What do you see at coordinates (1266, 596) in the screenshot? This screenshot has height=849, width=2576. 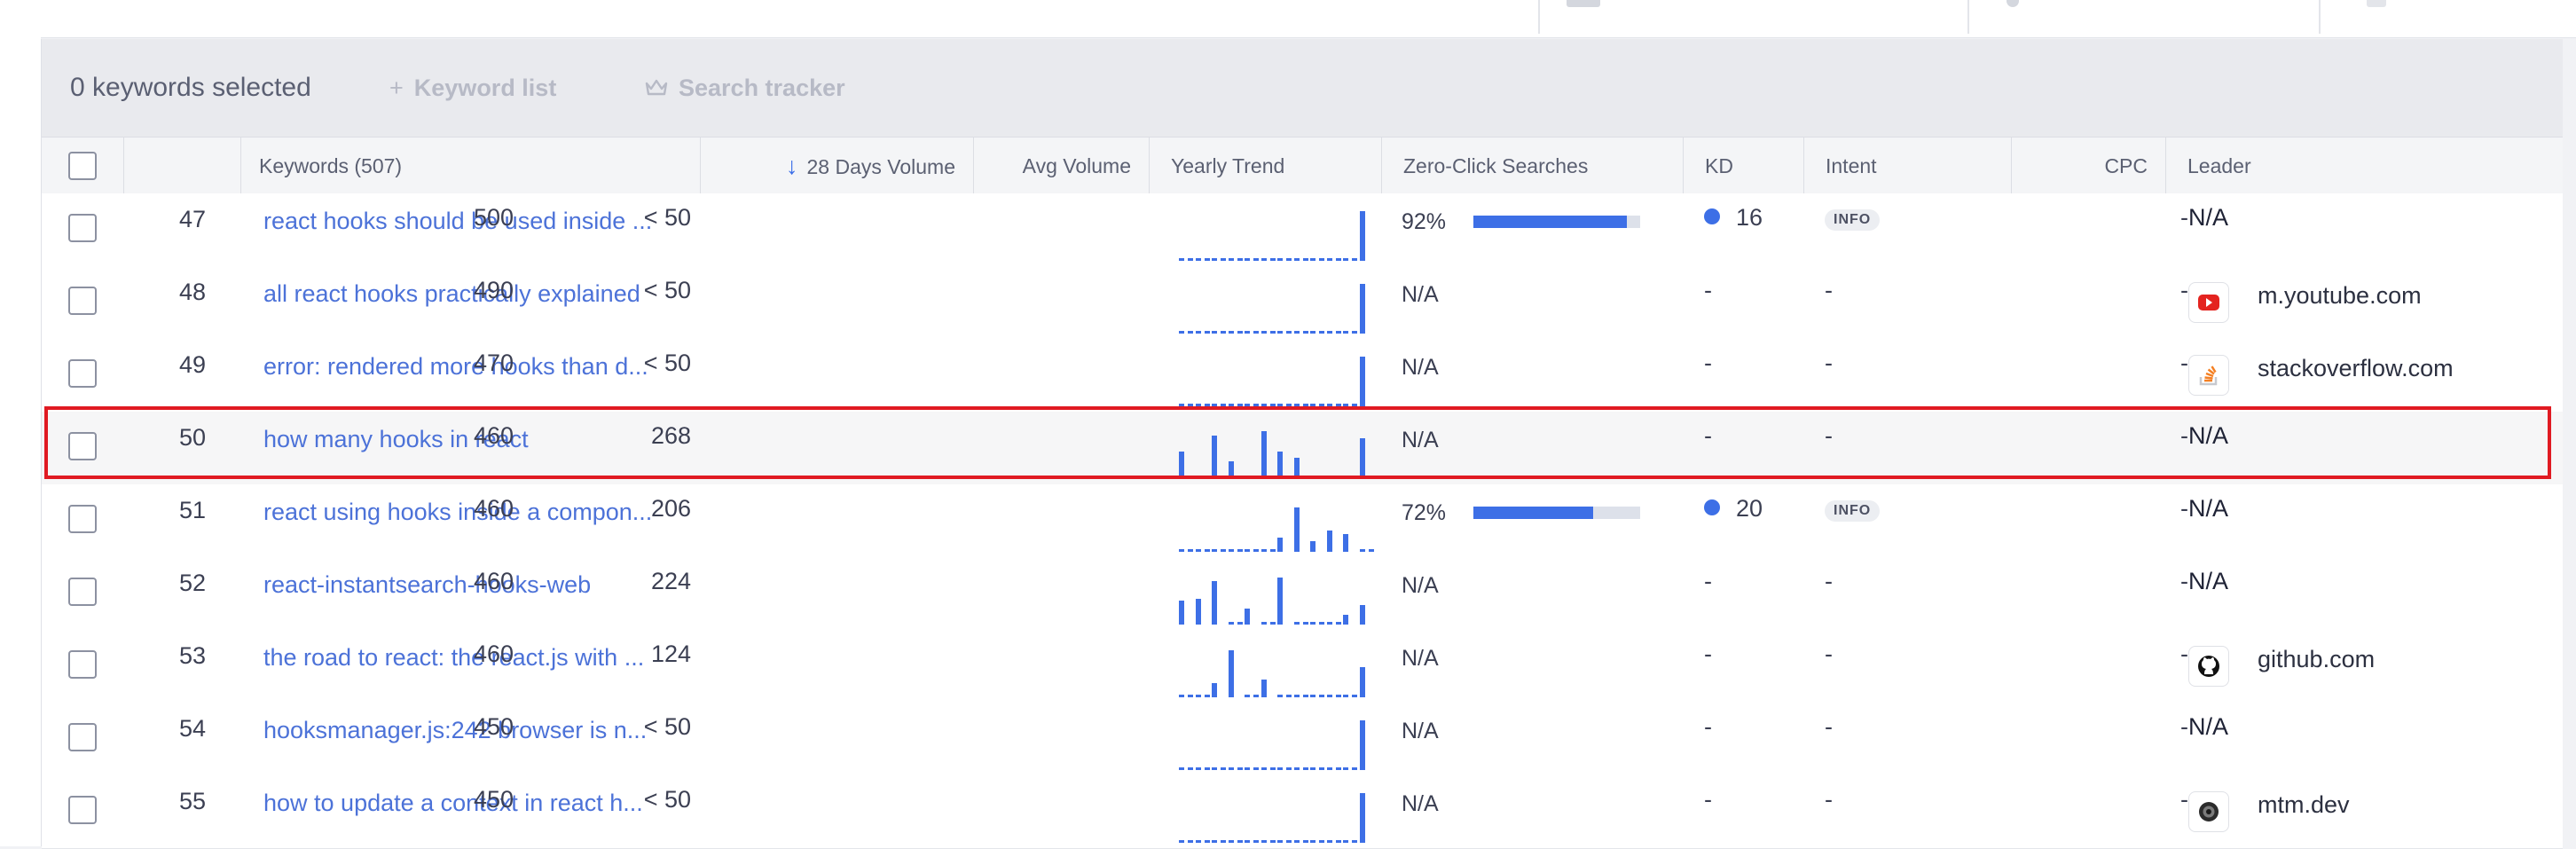 I see `yearly-trend-chart` at bounding box center [1266, 596].